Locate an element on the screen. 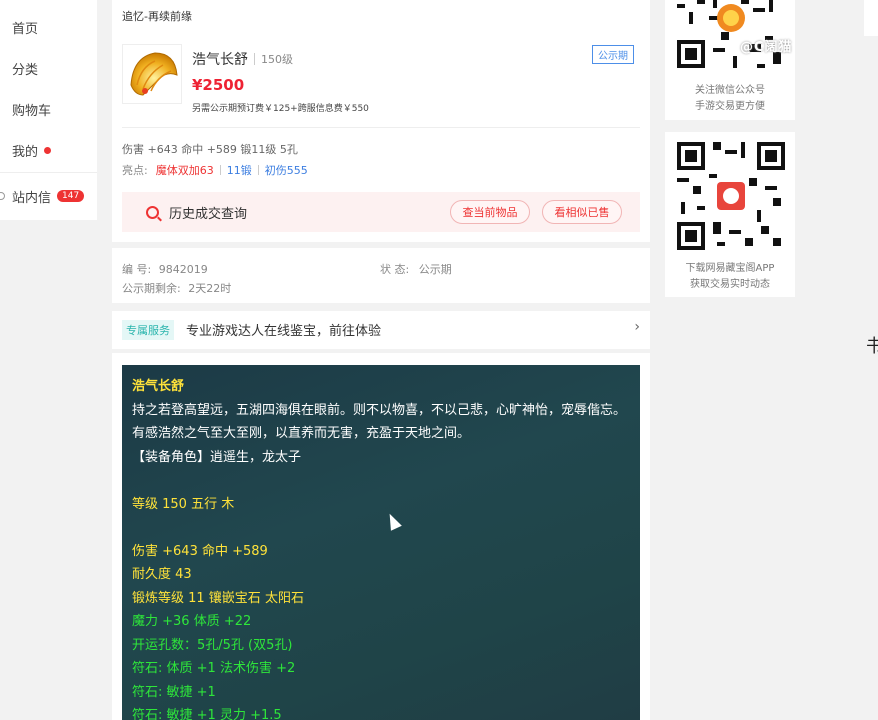  highlight-tag: 魔体双加63 is located at coordinates (185, 170).